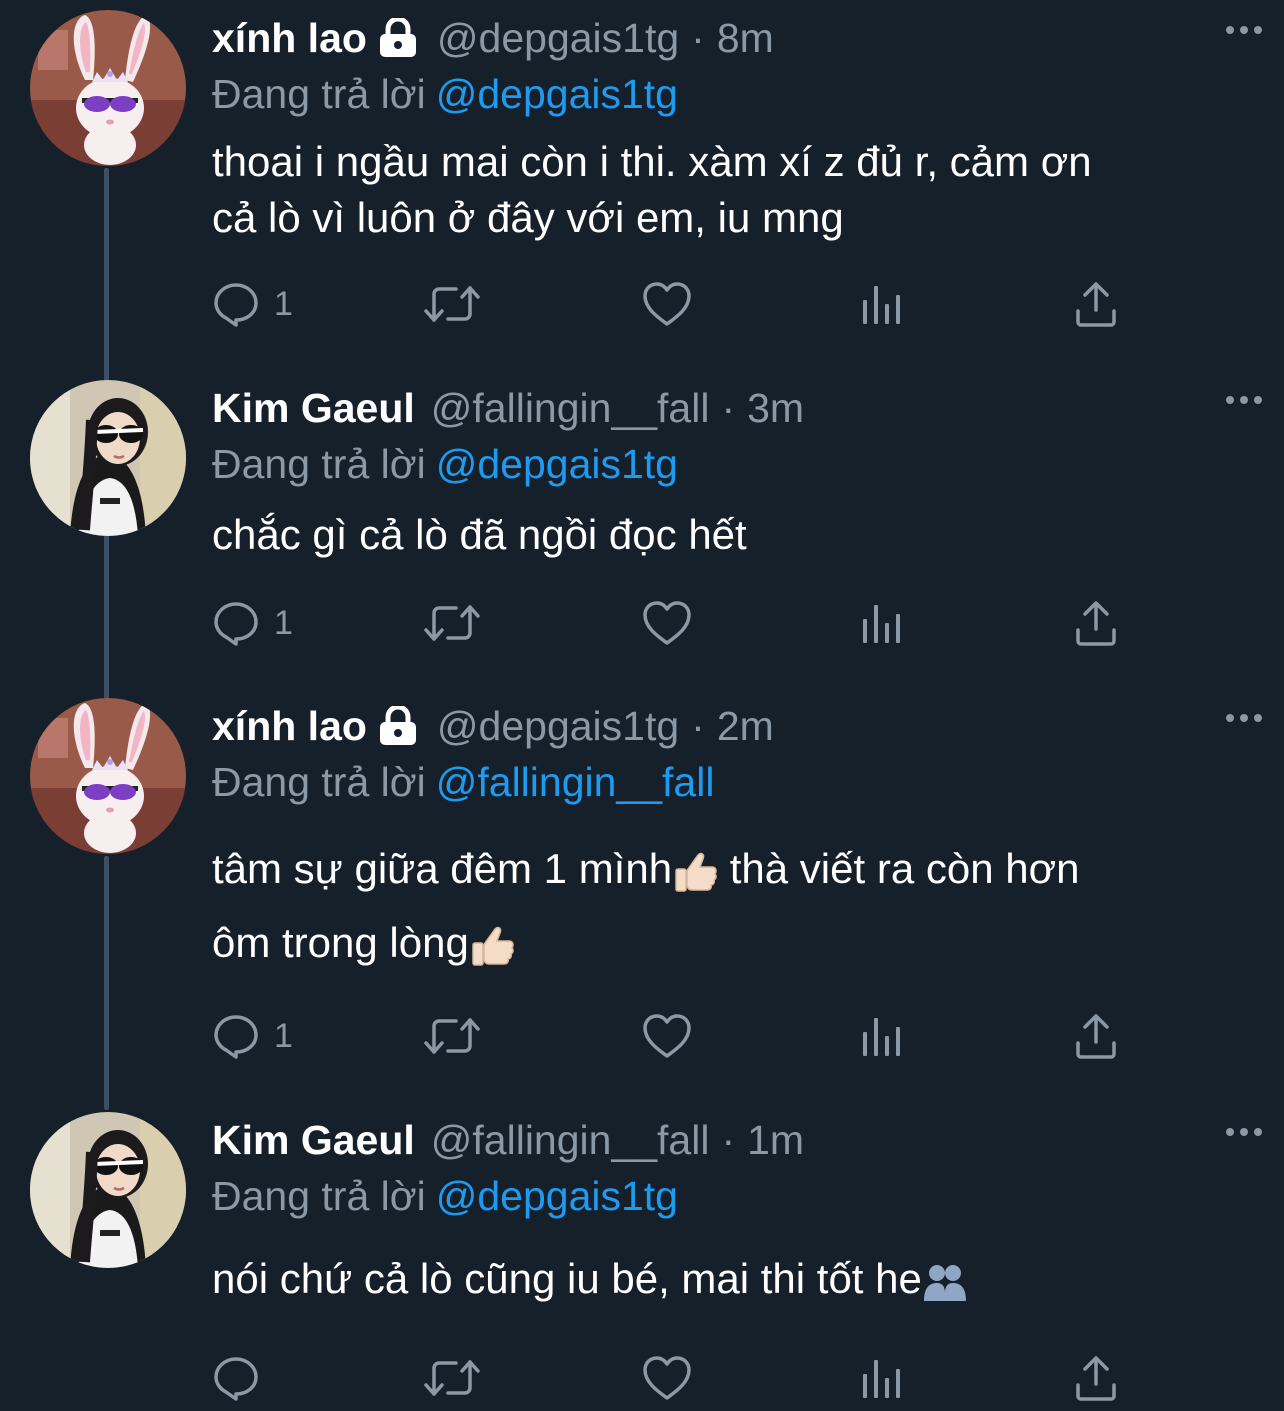 The width and height of the screenshot is (1284, 1411). I want to click on tweet-text-line: ôm trong lòng, so click(340, 942).